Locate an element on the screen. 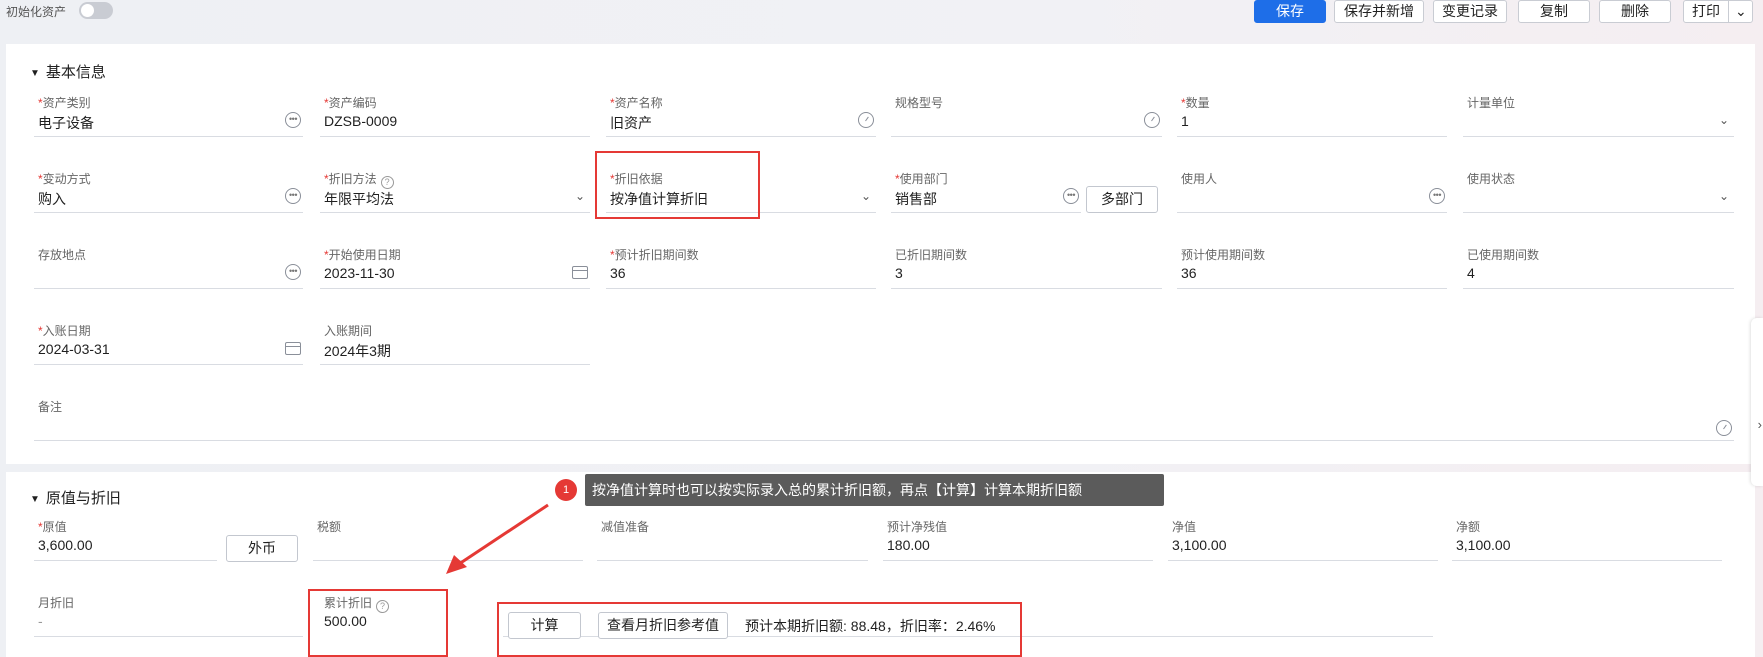 The image size is (1763, 657). posting-date-field: *入账日期 2024-03-31 is located at coordinates (168, 352).